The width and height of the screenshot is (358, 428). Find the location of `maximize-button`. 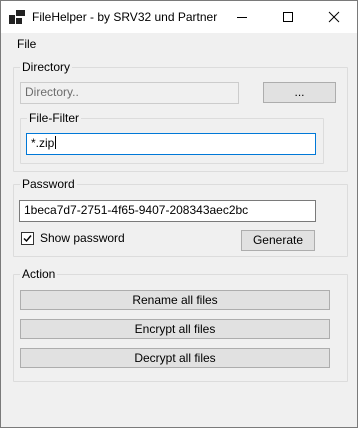

maximize-button is located at coordinates (288, 17).